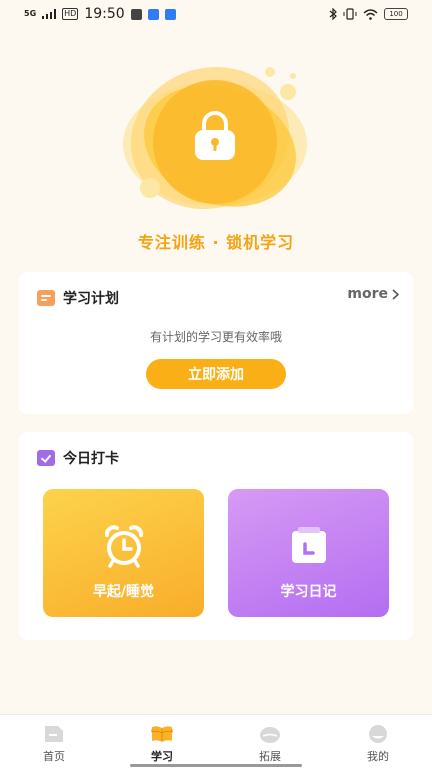  What do you see at coordinates (270, 735) in the screenshot?
I see `explore-icon` at bounding box center [270, 735].